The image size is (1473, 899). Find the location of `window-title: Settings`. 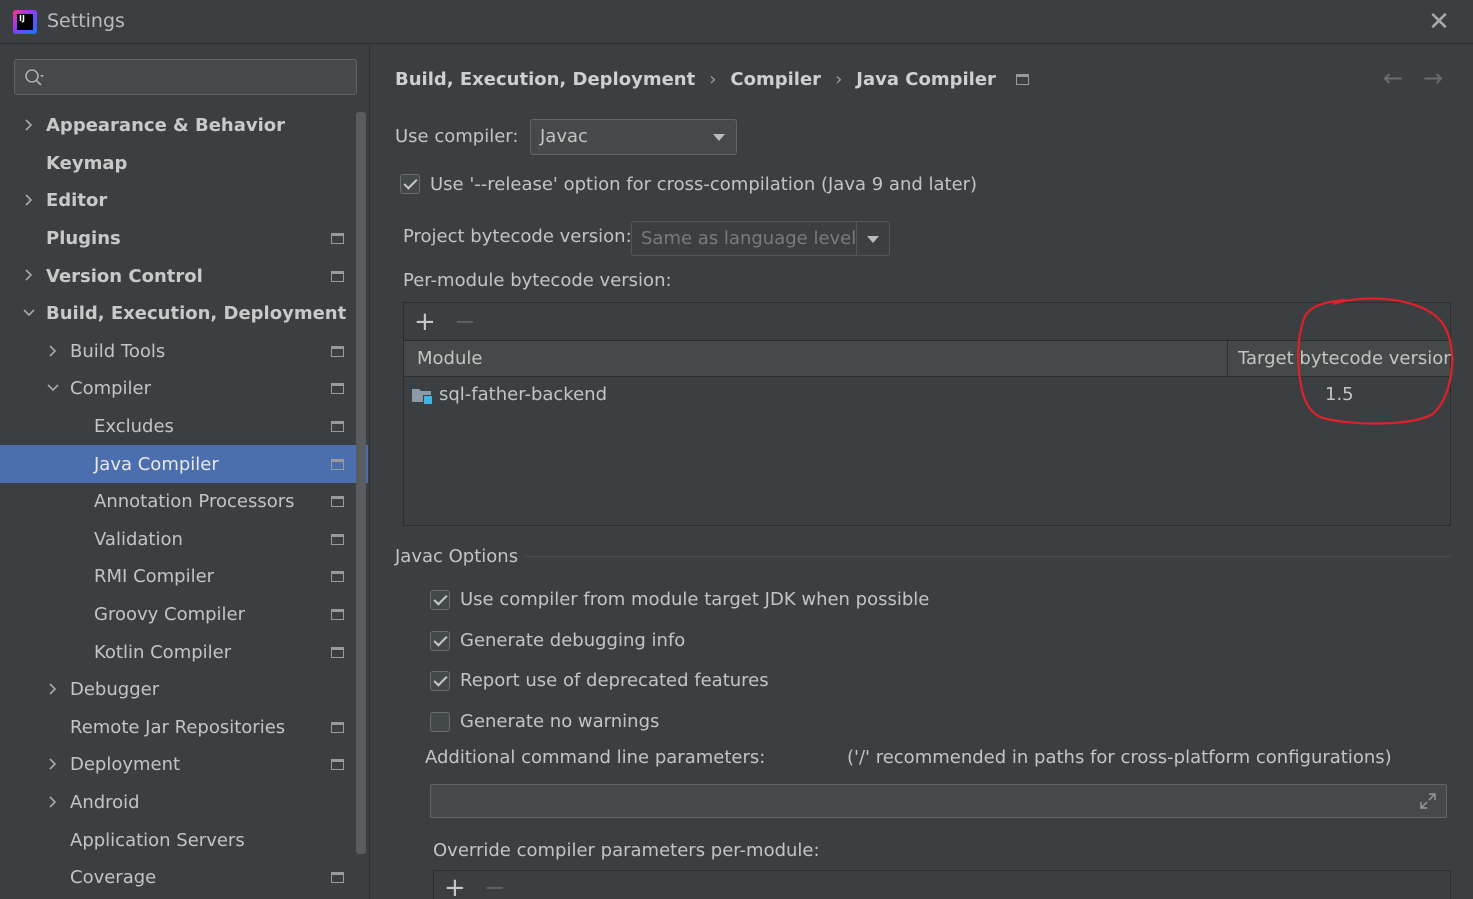

window-title: Settings is located at coordinates (86, 21).